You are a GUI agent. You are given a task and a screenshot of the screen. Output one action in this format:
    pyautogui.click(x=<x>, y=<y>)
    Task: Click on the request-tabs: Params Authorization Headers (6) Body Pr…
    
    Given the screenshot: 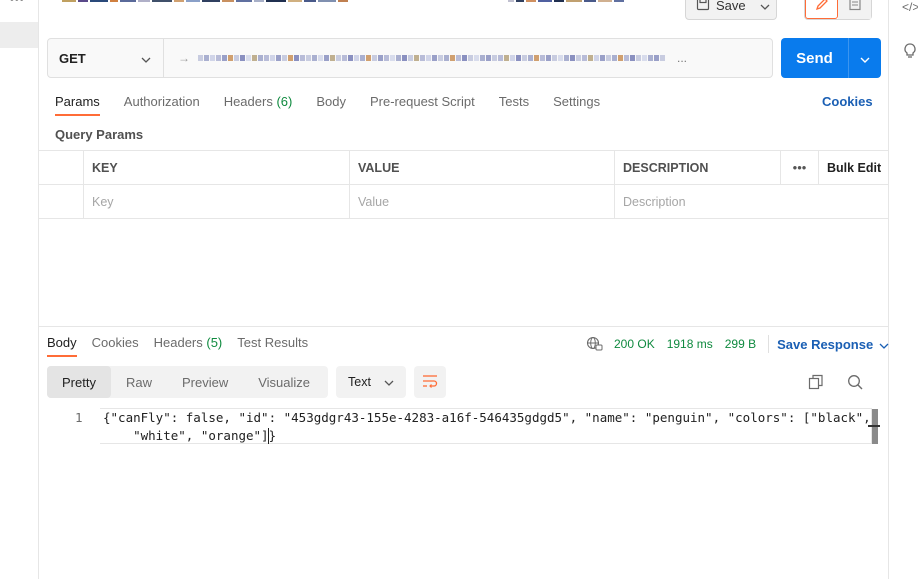 What is the action you would take?
    pyautogui.click(x=339, y=105)
    